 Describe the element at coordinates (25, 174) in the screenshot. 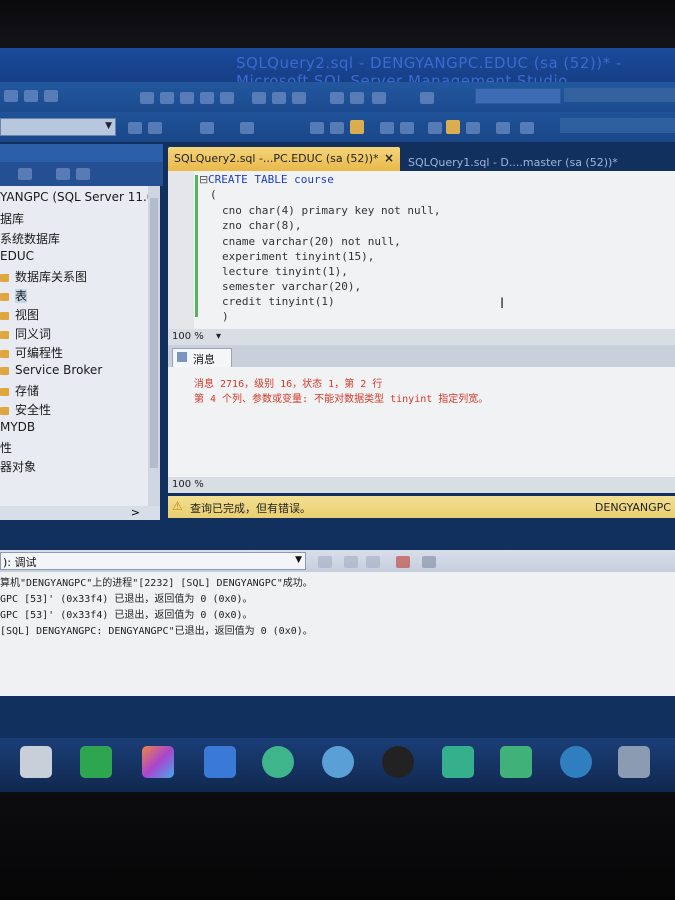

I see `connect-icon` at that location.